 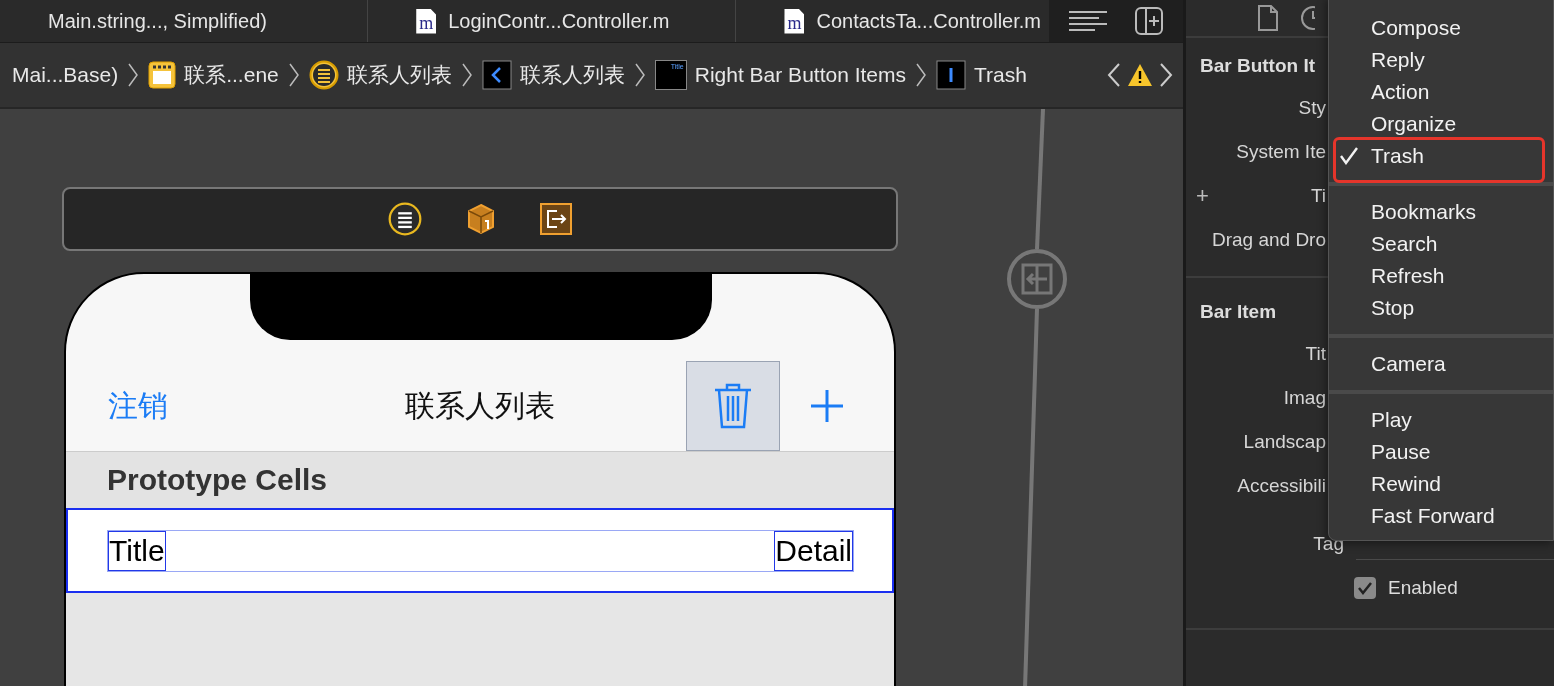 What do you see at coordinates (1311, 108) in the screenshot?
I see `field-label: Sty` at bounding box center [1311, 108].